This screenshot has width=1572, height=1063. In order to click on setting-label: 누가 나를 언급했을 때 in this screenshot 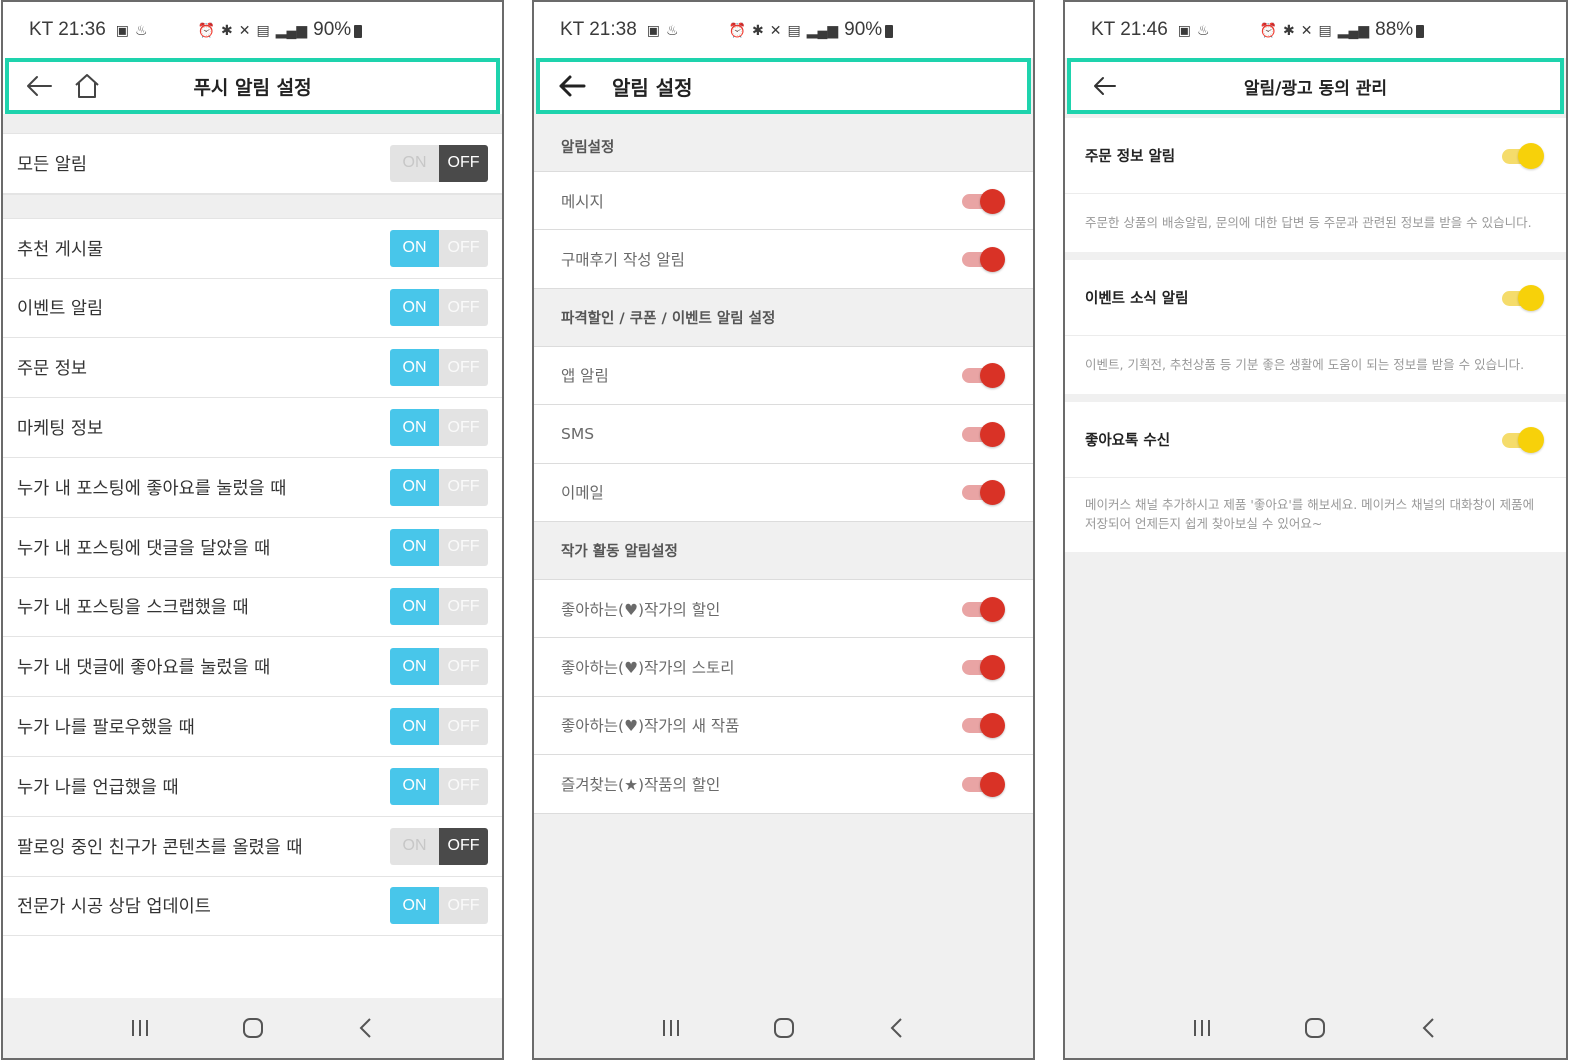, I will do `click(98, 787)`.